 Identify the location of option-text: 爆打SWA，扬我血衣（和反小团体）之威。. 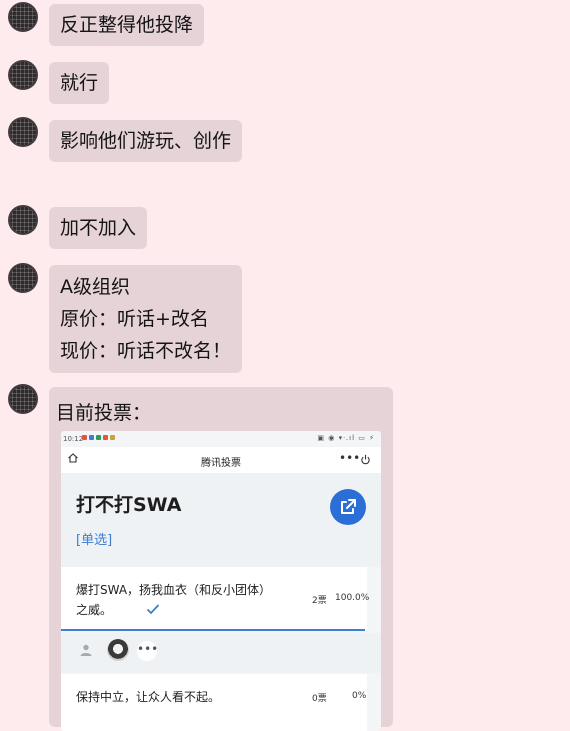
(171, 600).